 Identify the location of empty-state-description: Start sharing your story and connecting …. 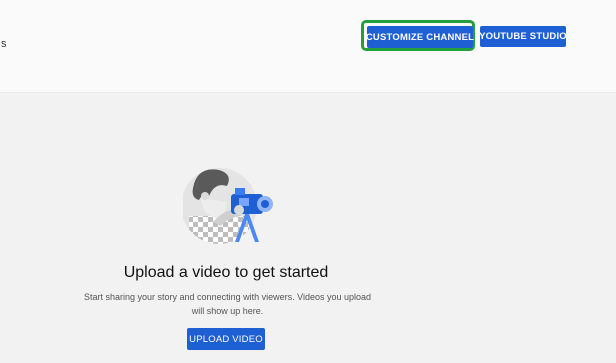
(227, 304).